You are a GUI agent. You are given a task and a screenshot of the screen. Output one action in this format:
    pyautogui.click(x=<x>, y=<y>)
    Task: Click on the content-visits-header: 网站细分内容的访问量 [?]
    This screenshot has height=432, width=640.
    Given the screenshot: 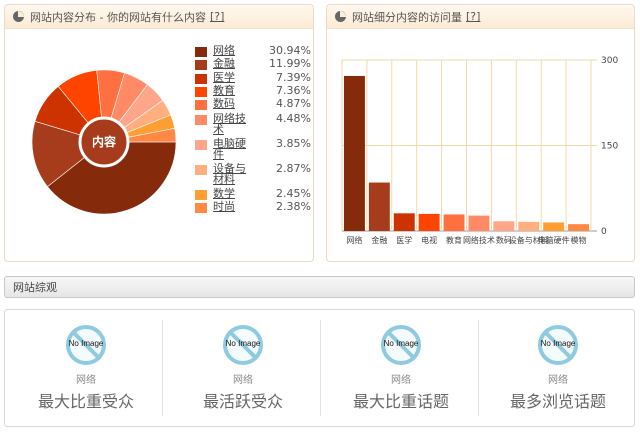 What is the action you would take?
    pyautogui.click(x=480, y=17)
    